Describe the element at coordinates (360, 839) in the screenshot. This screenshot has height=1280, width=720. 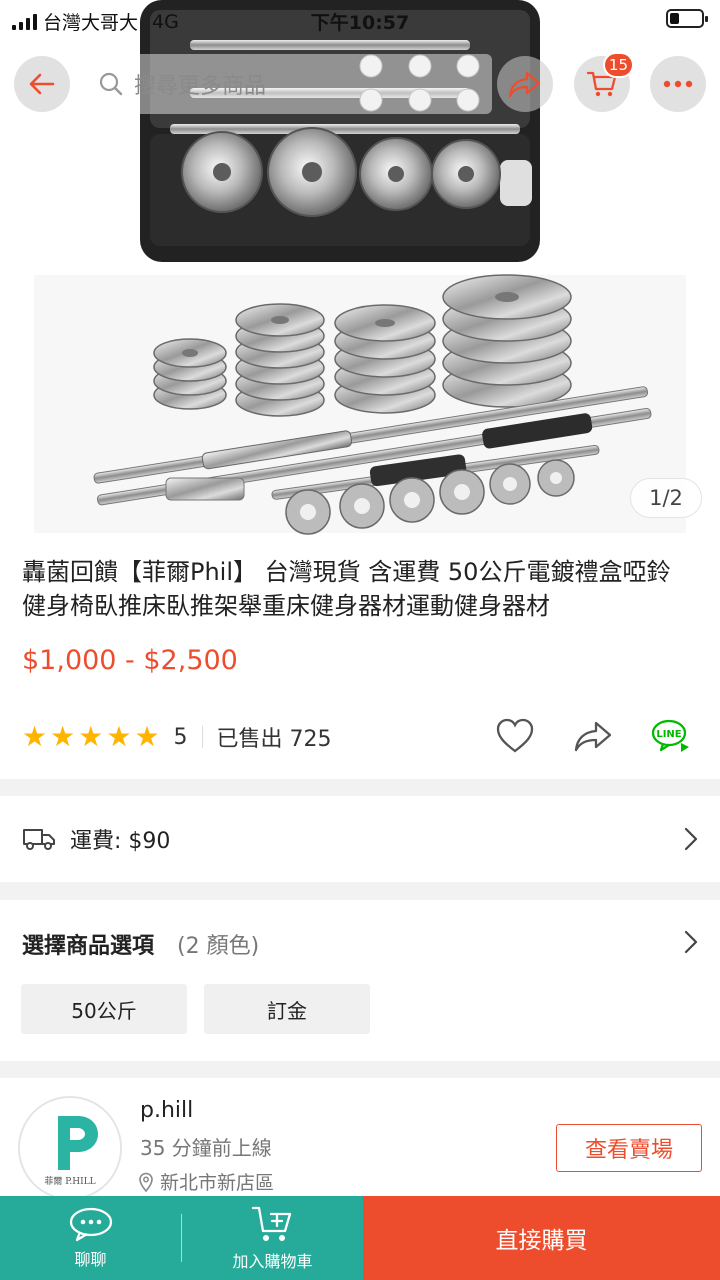
I see `shipping-row: 運費: $90` at that location.